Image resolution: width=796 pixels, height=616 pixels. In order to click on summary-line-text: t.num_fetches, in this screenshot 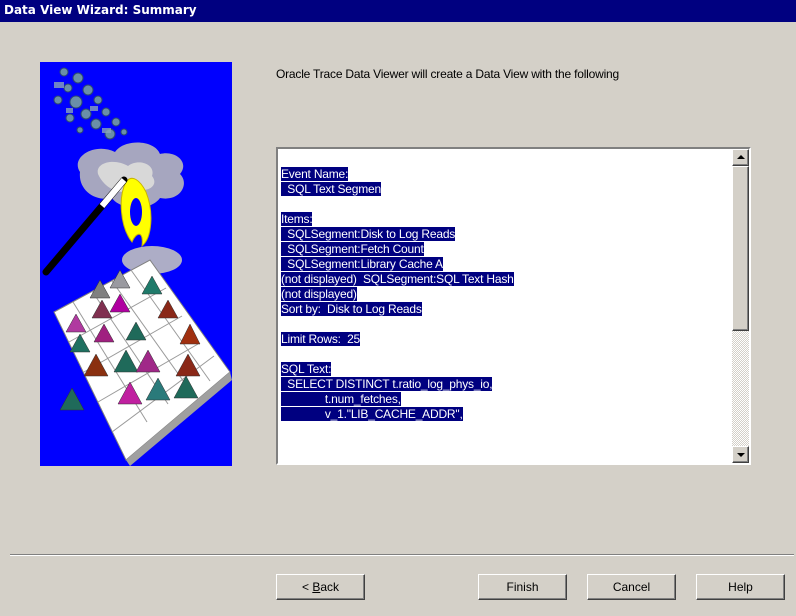, I will do `click(341, 399)`.